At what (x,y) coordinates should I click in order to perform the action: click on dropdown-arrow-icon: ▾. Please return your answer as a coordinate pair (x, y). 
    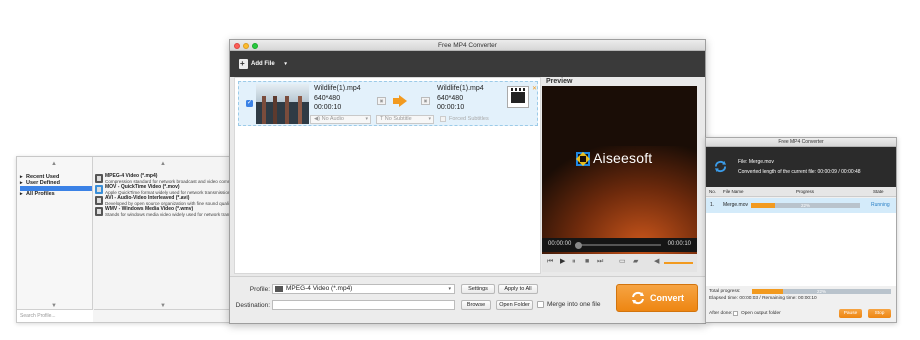
    Looking at the image, I should click on (285, 64).